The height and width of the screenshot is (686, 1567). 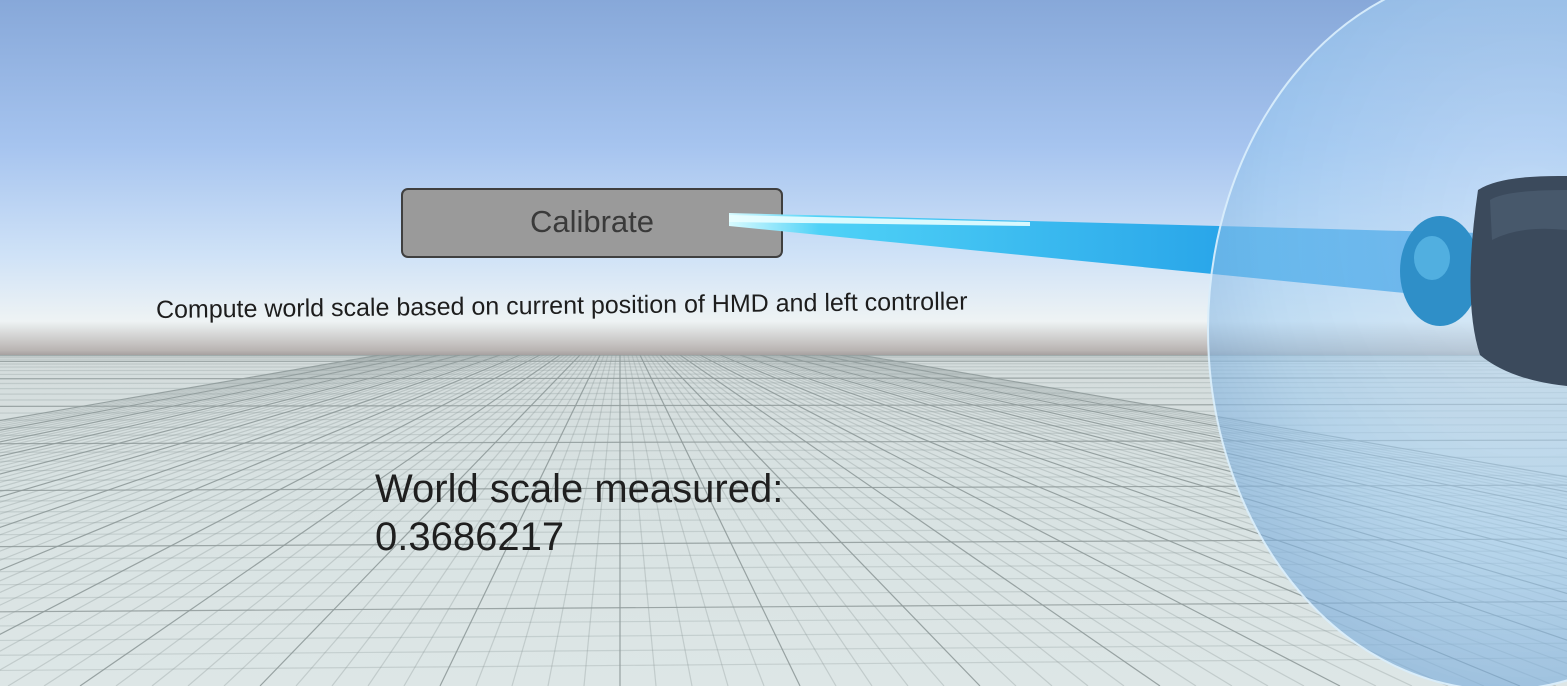 I want to click on calibrate-button-label: Calibrate, so click(x=592, y=221).